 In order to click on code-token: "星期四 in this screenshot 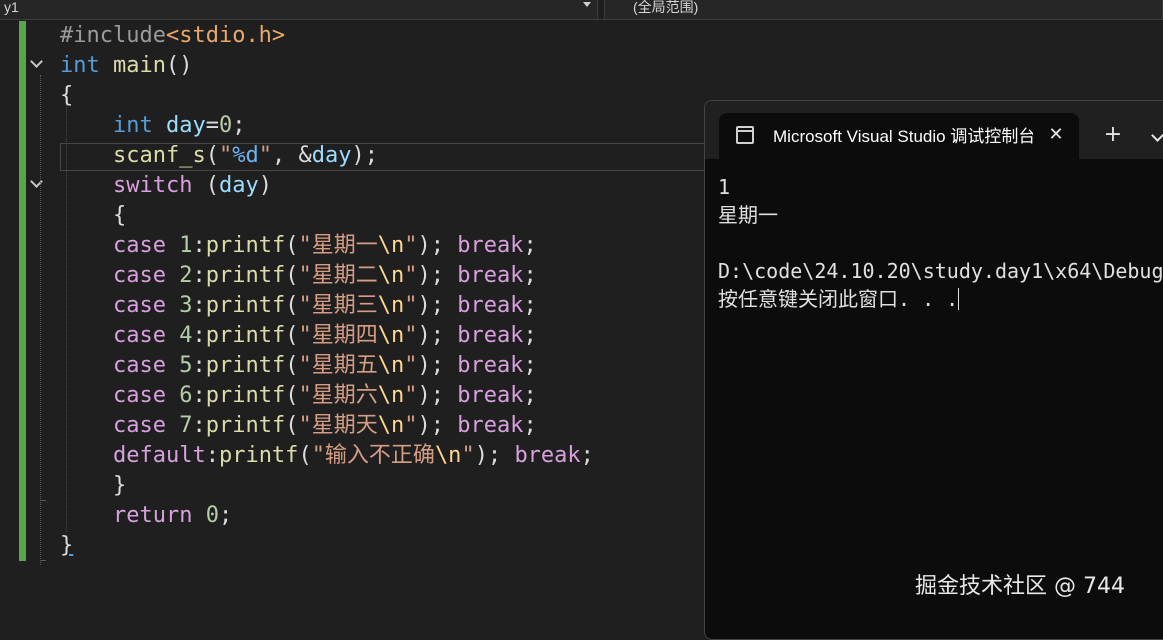, I will do `click(338, 335)`.